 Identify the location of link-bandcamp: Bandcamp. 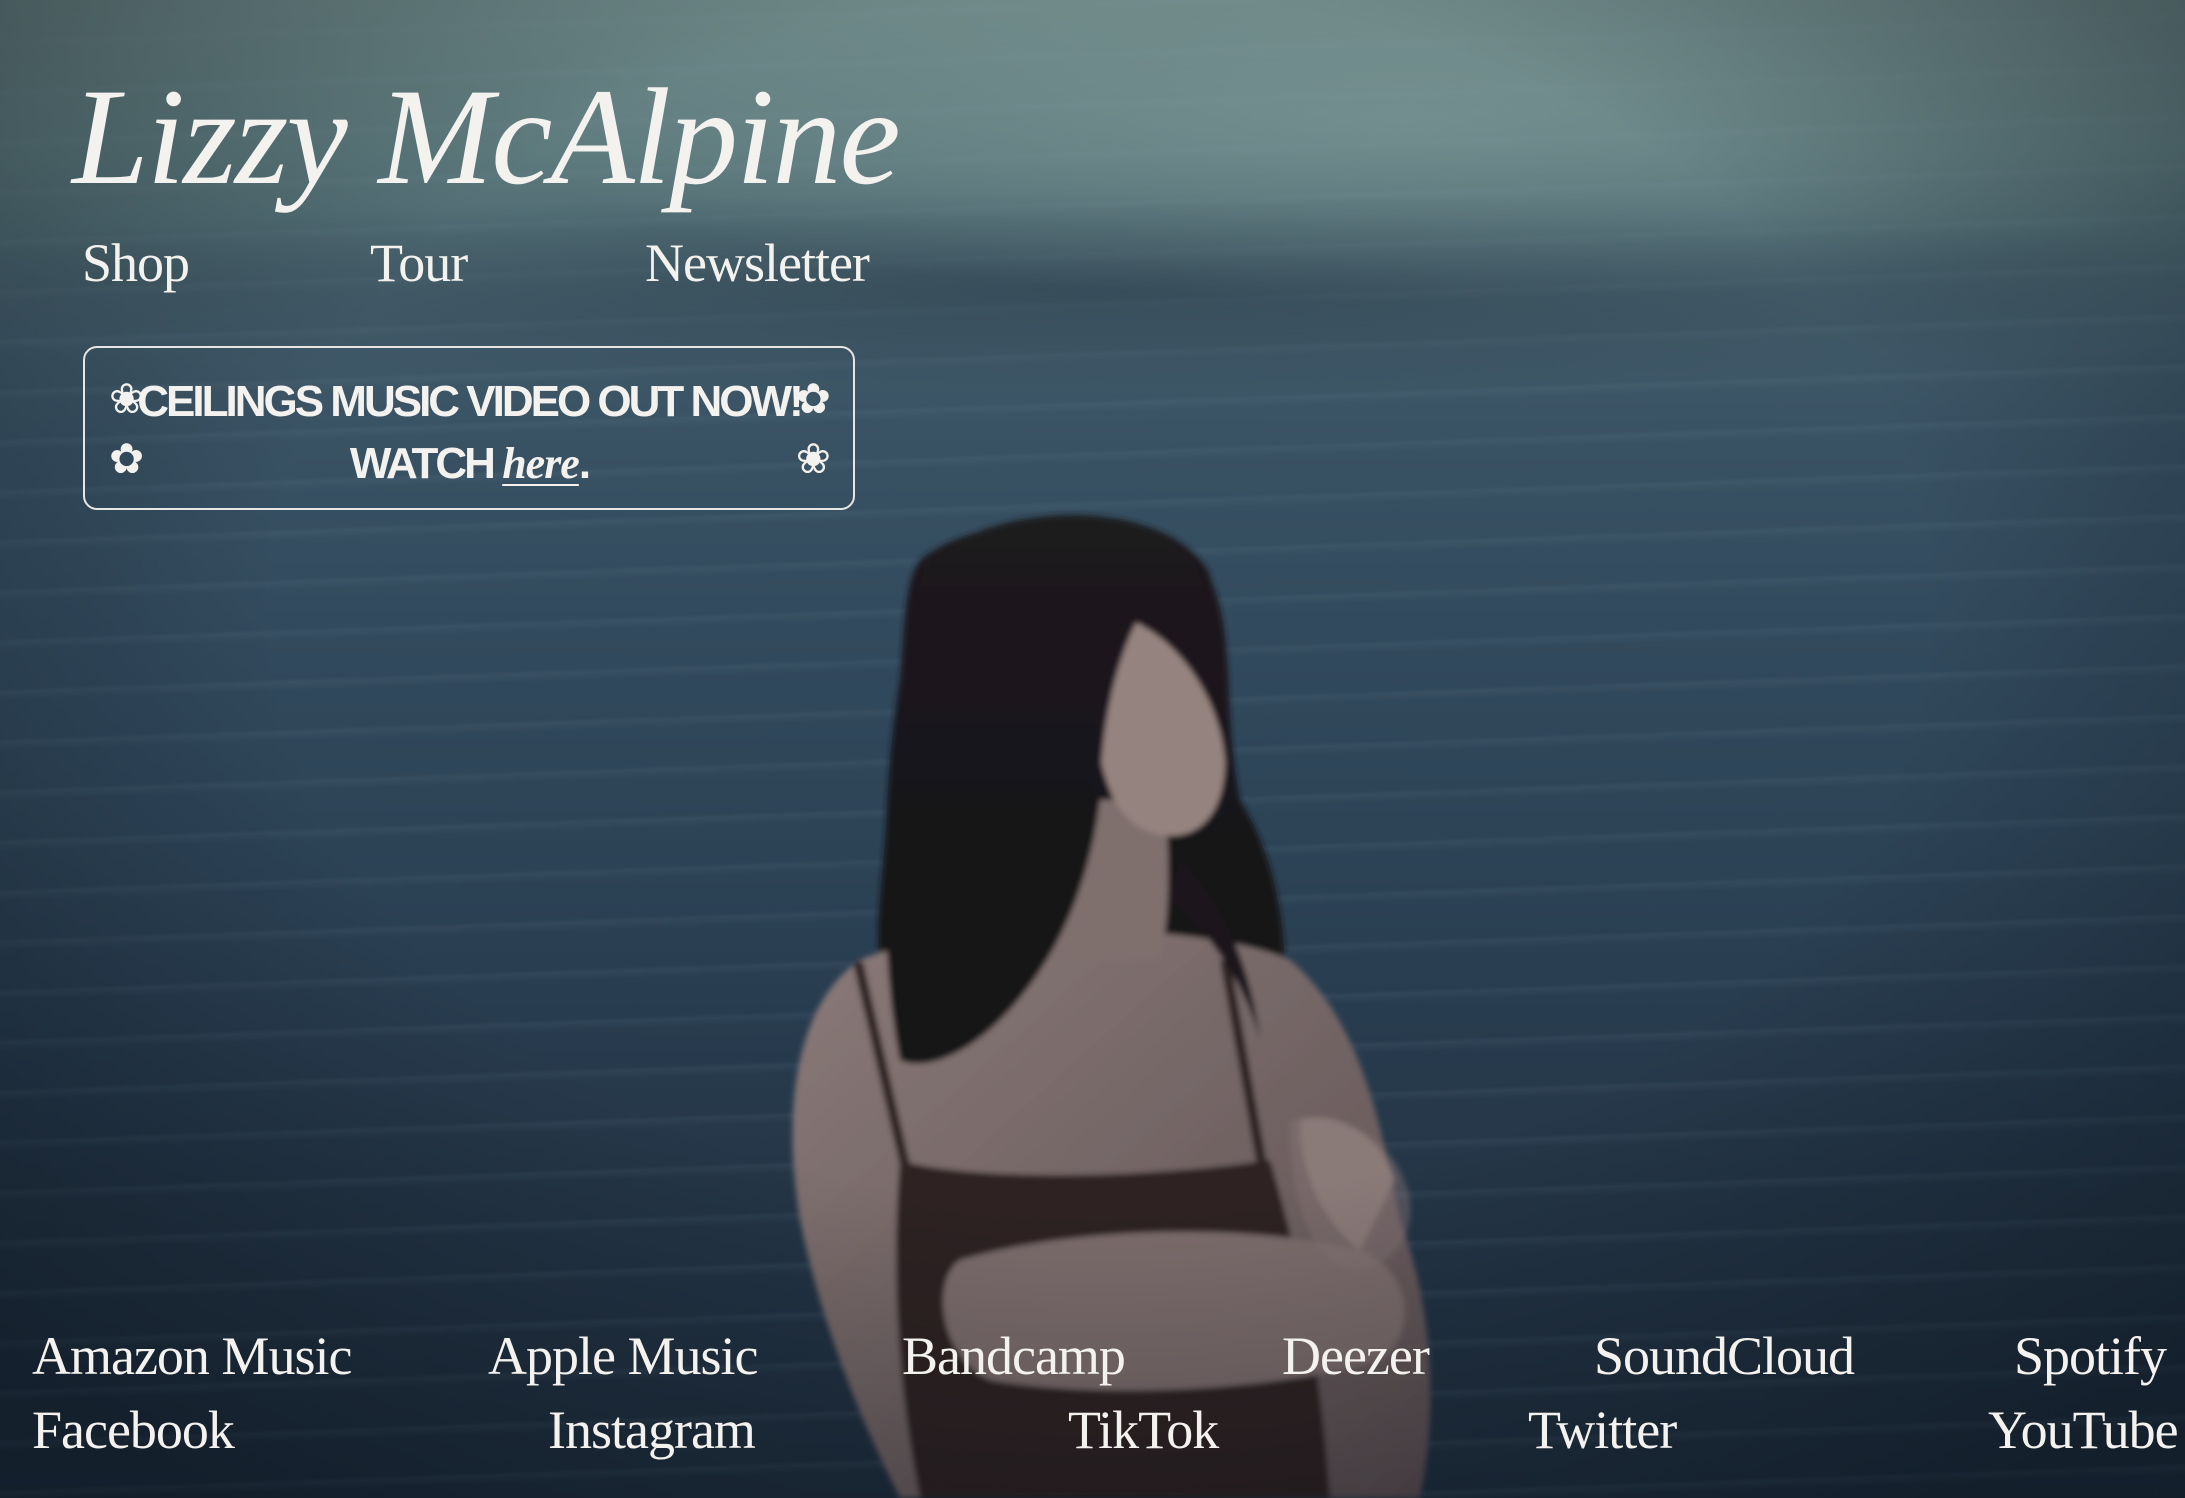
(1014, 1356).